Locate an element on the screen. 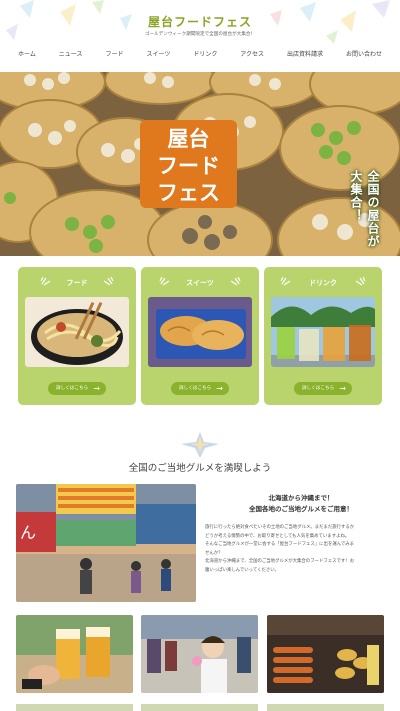 The height and width of the screenshot is (711, 400). festival-stalls-photo: ん is located at coordinates (106, 543).